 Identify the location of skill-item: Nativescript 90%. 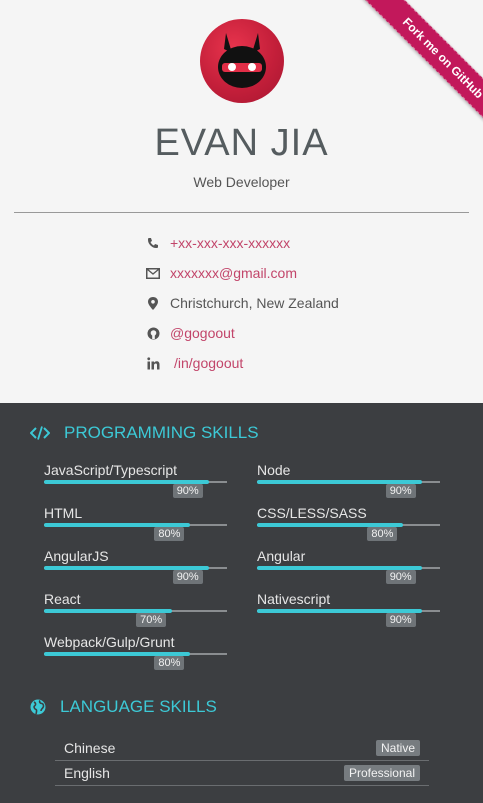
(348, 609).